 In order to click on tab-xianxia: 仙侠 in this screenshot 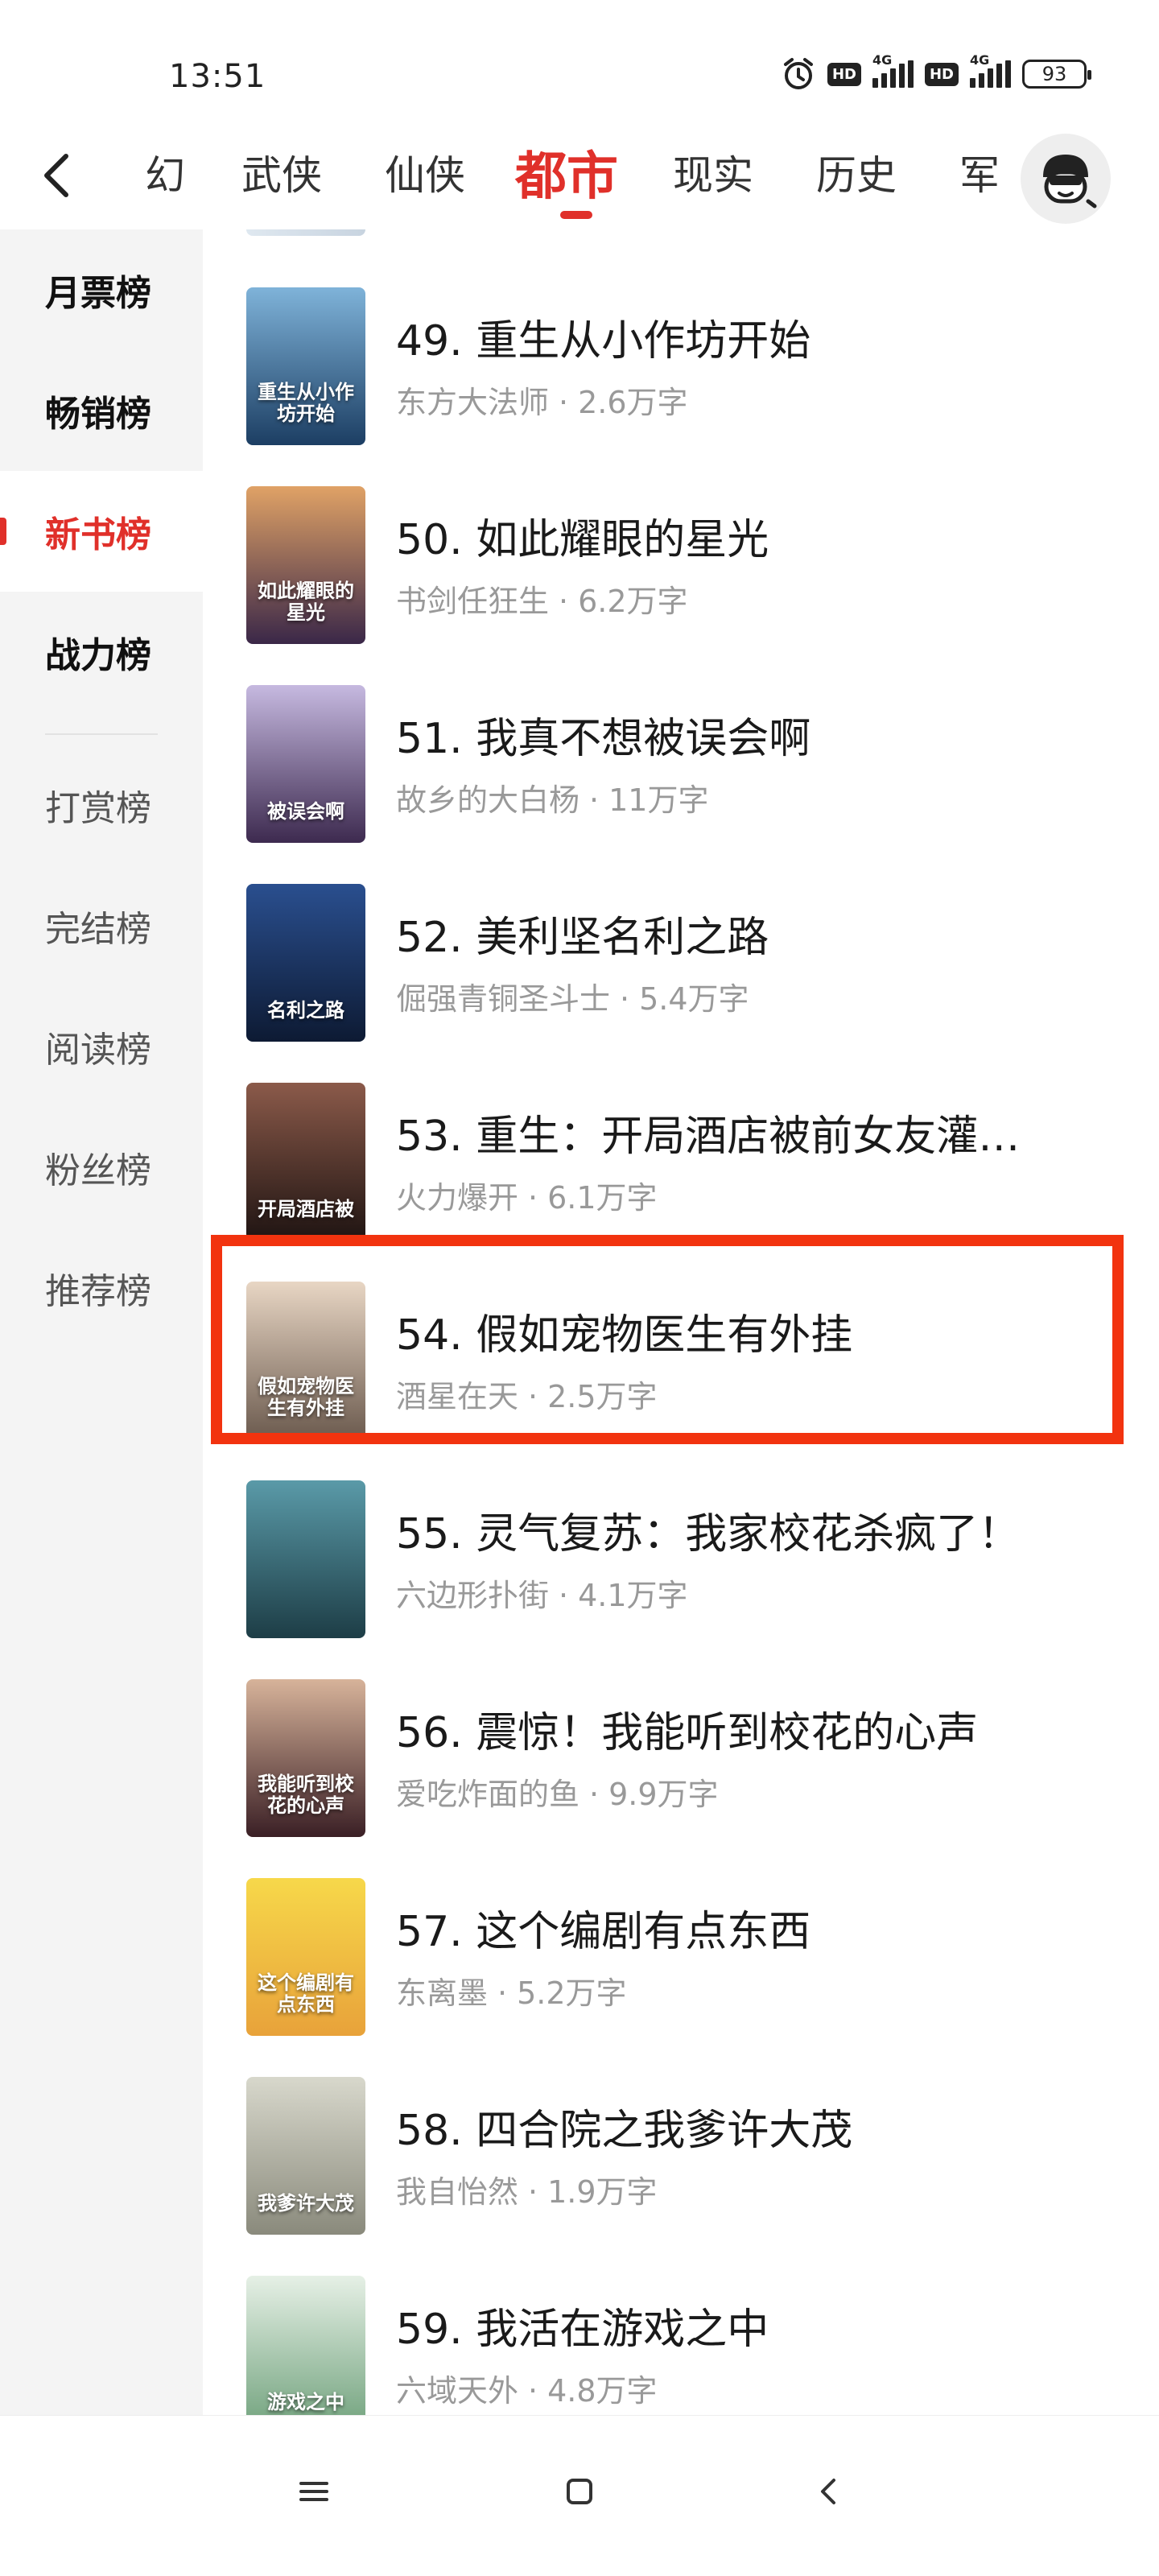, I will do `click(425, 172)`.